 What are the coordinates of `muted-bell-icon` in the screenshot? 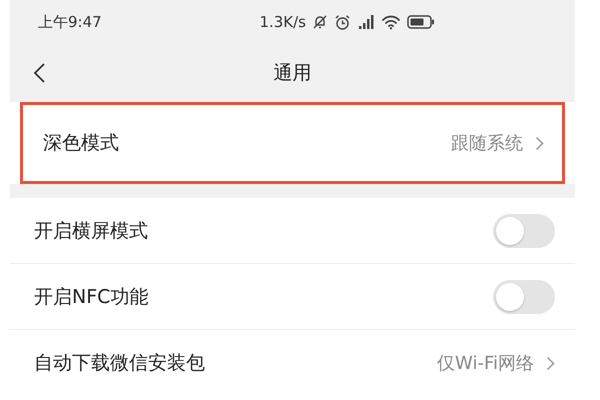 It's located at (320, 22).